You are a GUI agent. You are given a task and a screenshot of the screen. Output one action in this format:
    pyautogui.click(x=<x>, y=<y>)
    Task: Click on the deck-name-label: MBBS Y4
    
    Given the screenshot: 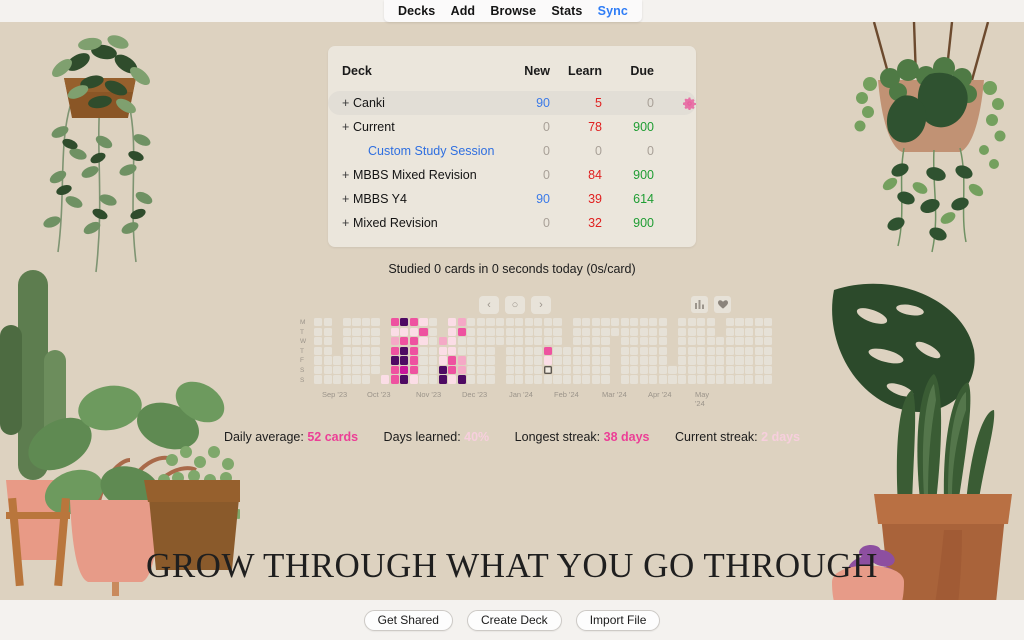 What is the action you would take?
    pyautogui.click(x=380, y=199)
    